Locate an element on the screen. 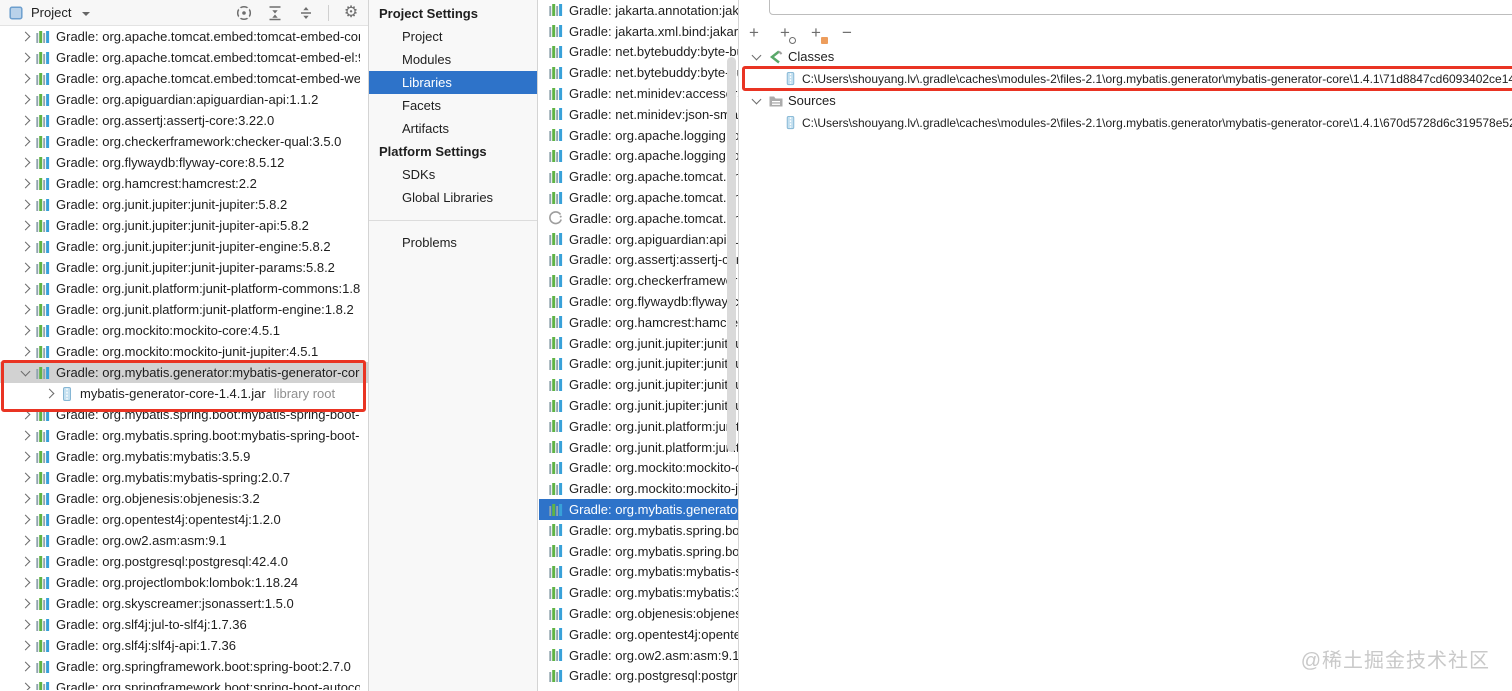 The width and height of the screenshot is (1512, 691). library-list-item: Gradle: net.minidev:json-smart:2.4 is located at coordinates (638, 114).